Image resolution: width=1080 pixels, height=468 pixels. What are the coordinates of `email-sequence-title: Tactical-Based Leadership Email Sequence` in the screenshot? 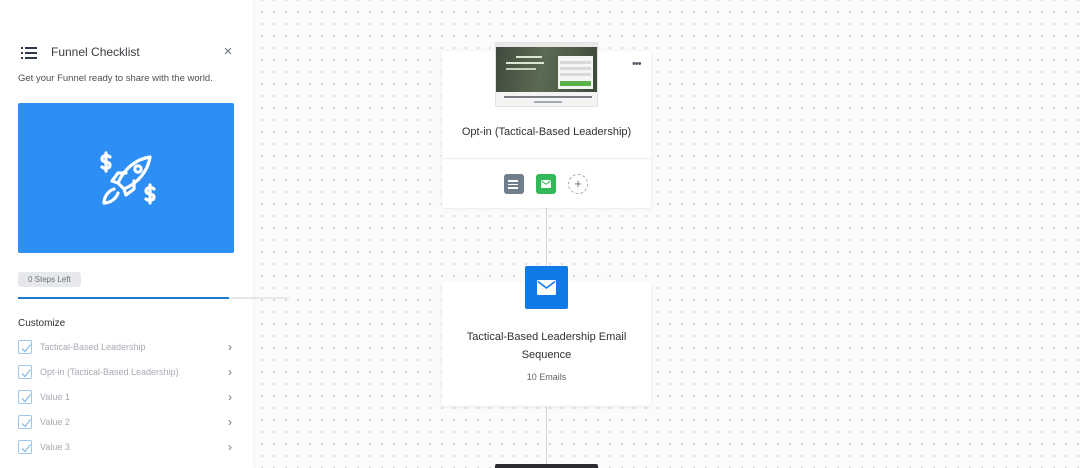 It's located at (546, 346).